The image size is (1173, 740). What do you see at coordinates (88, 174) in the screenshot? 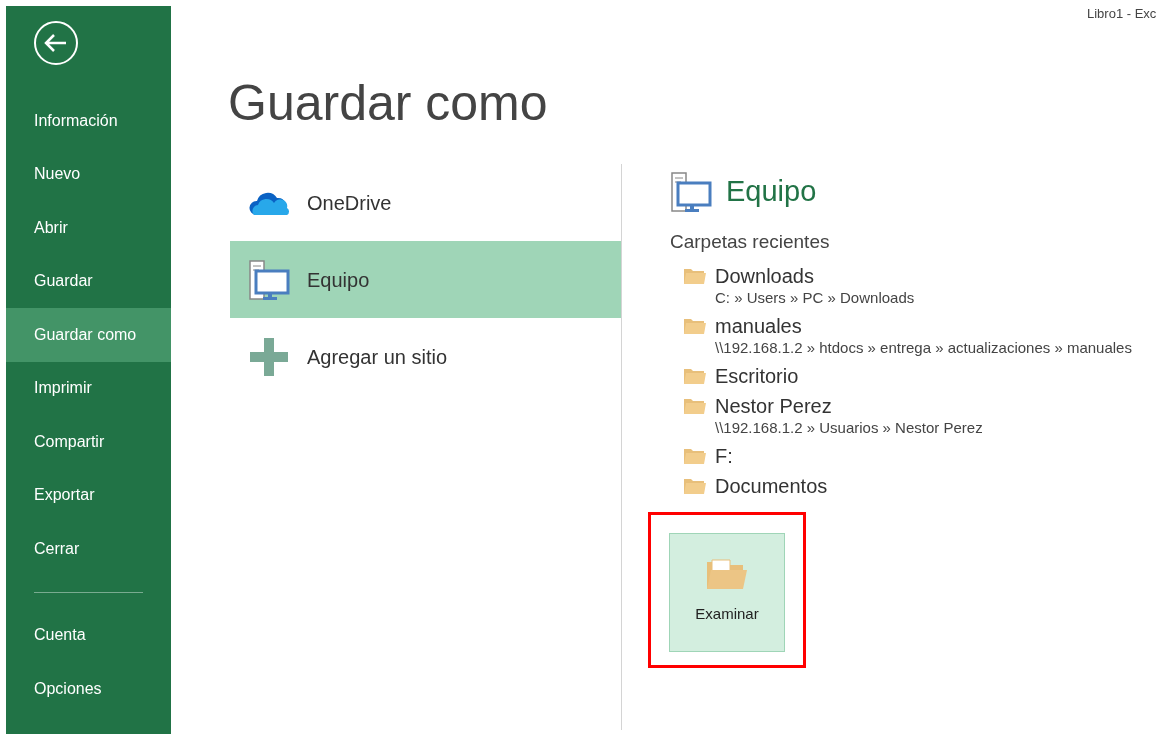
I see `sidebar-item: Nuevo` at bounding box center [88, 174].